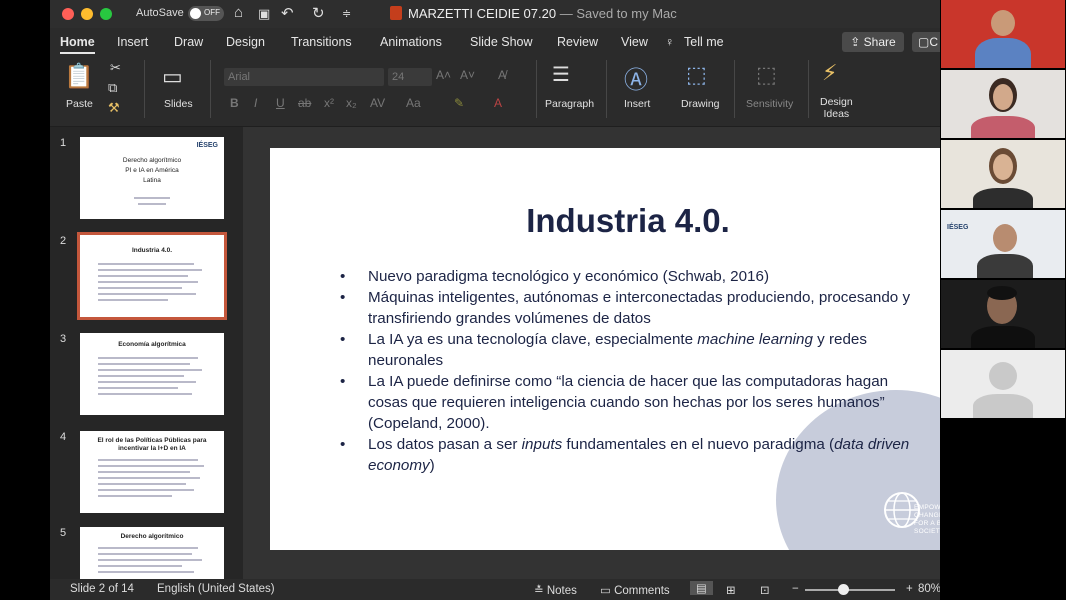  I want to click on tab-animations: Animations, so click(411, 42).